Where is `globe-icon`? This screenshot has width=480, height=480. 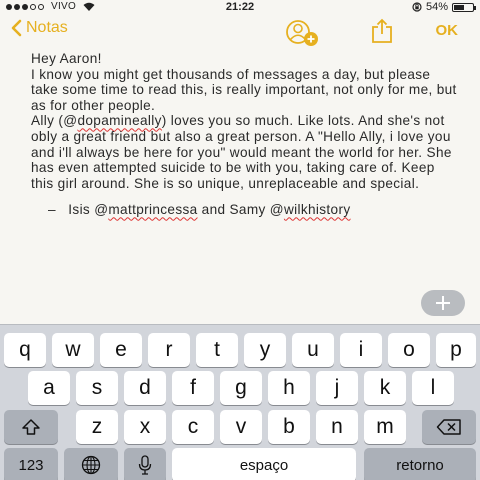
globe-icon is located at coordinates (91, 465).